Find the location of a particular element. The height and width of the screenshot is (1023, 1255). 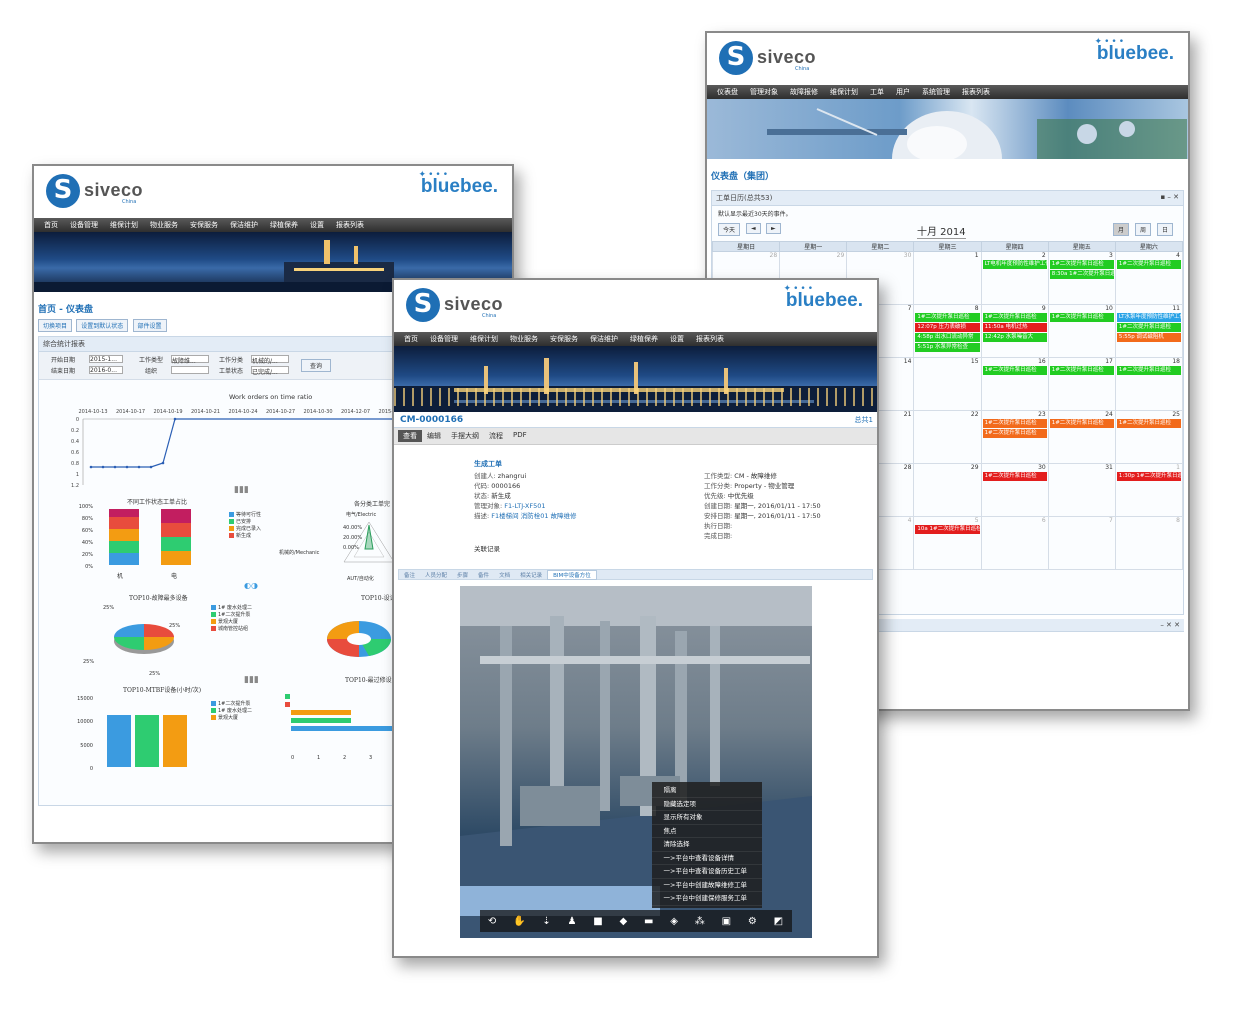

nav-item: 工单 is located at coordinates (877, 92).